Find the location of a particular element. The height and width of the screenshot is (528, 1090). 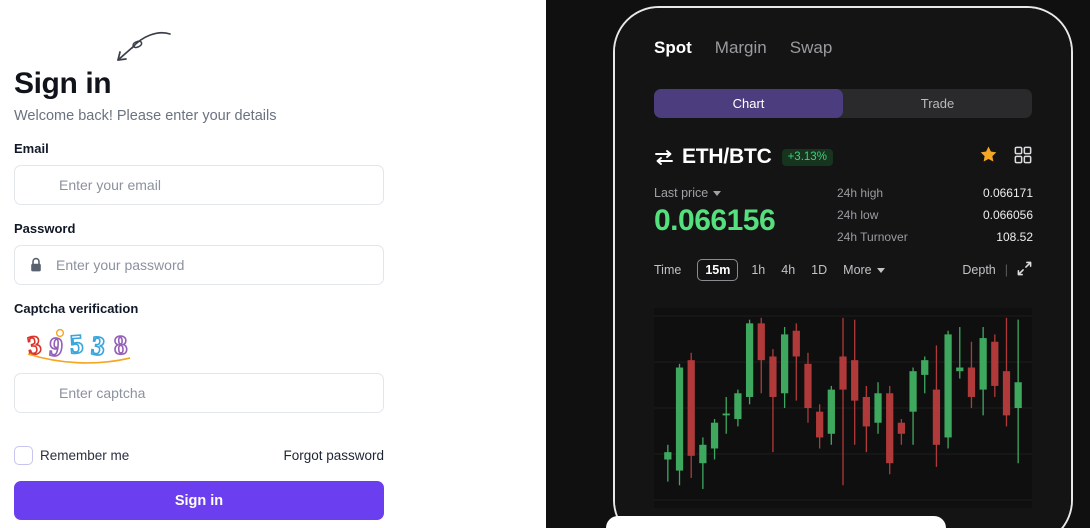

last-price-label: Last price is located at coordinates (681, 193).